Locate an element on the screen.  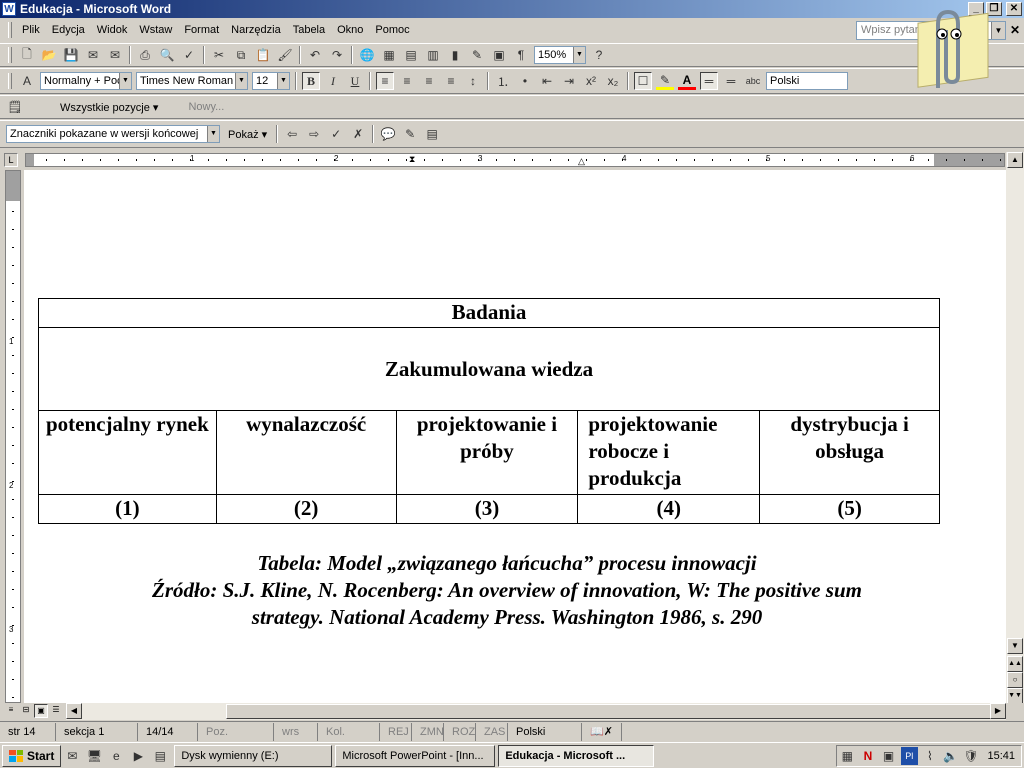
scroll-down-icon: ▼ is located at coordinates (1015, 646).